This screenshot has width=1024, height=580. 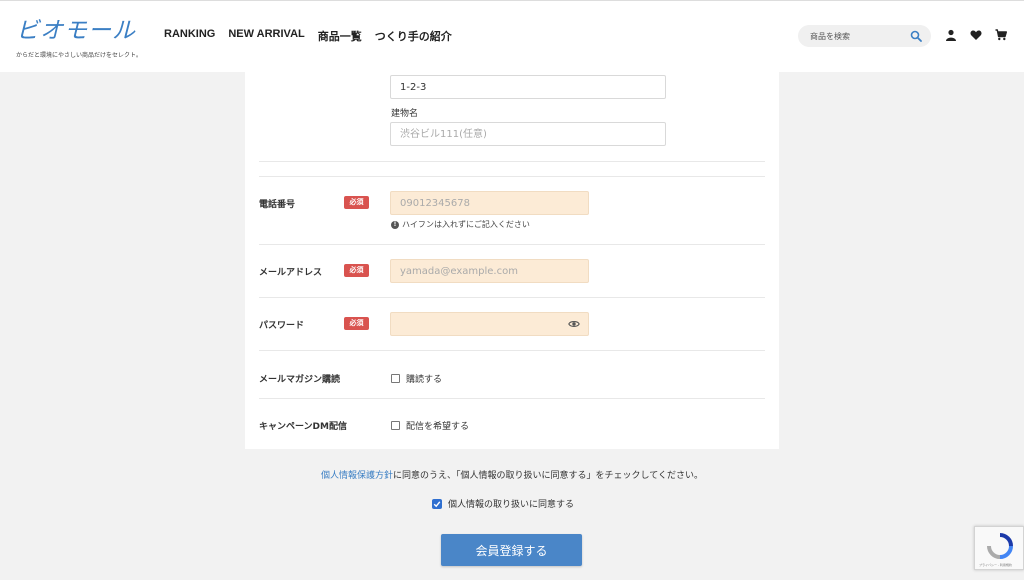 What do you see at coordinates (1001, 35) in the screenshot?
I see `cart-icon` at bounding box center [1001, 35].